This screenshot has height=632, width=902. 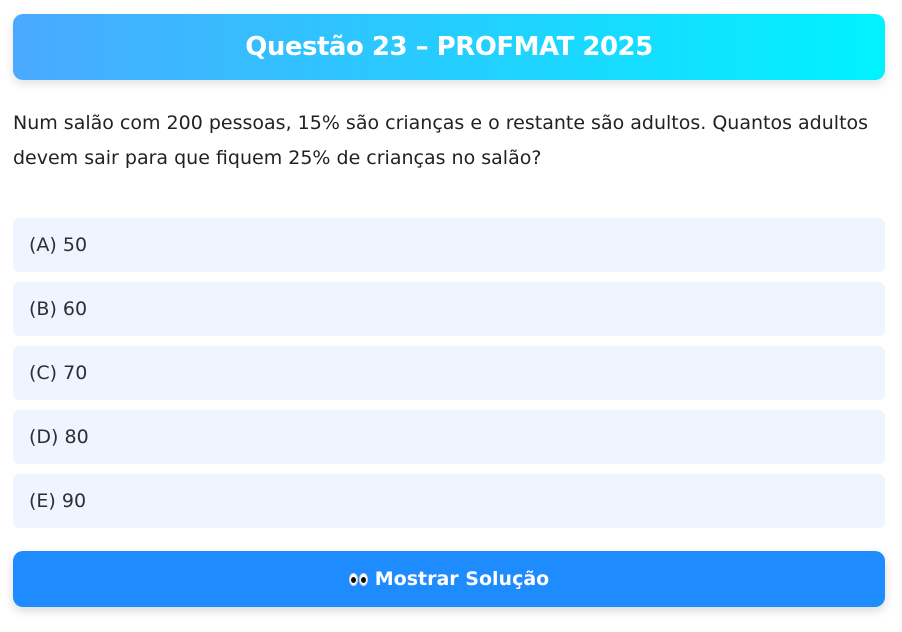 I want to click on option-label: (A) 50, so click(x=58, y=245).